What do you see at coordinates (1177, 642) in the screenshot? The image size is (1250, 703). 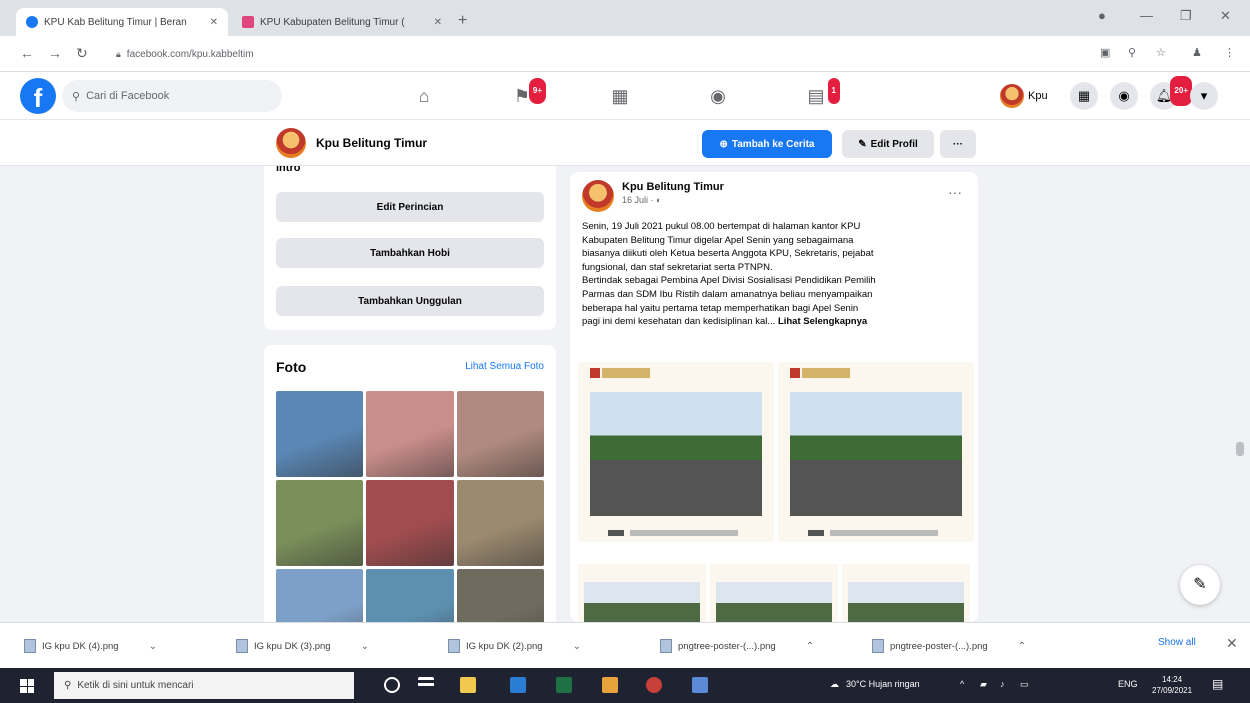 I see `show-all-downloads-link: Show all` at bounding box center [1177, 642].